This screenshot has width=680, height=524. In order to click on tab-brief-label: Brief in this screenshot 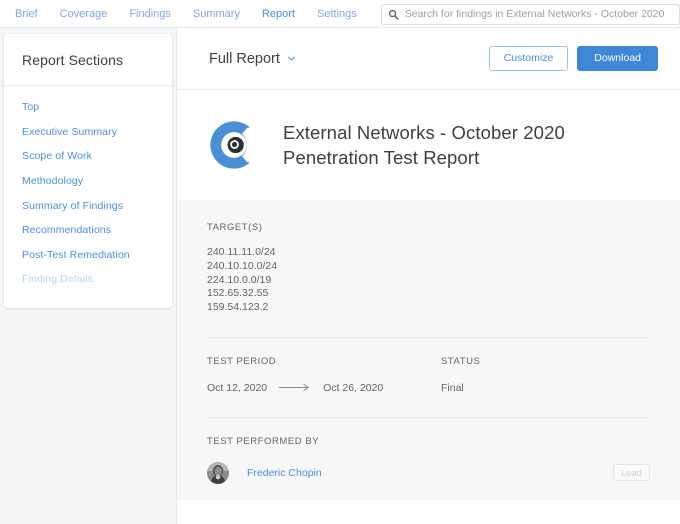, I will do `click(26, 14)`.